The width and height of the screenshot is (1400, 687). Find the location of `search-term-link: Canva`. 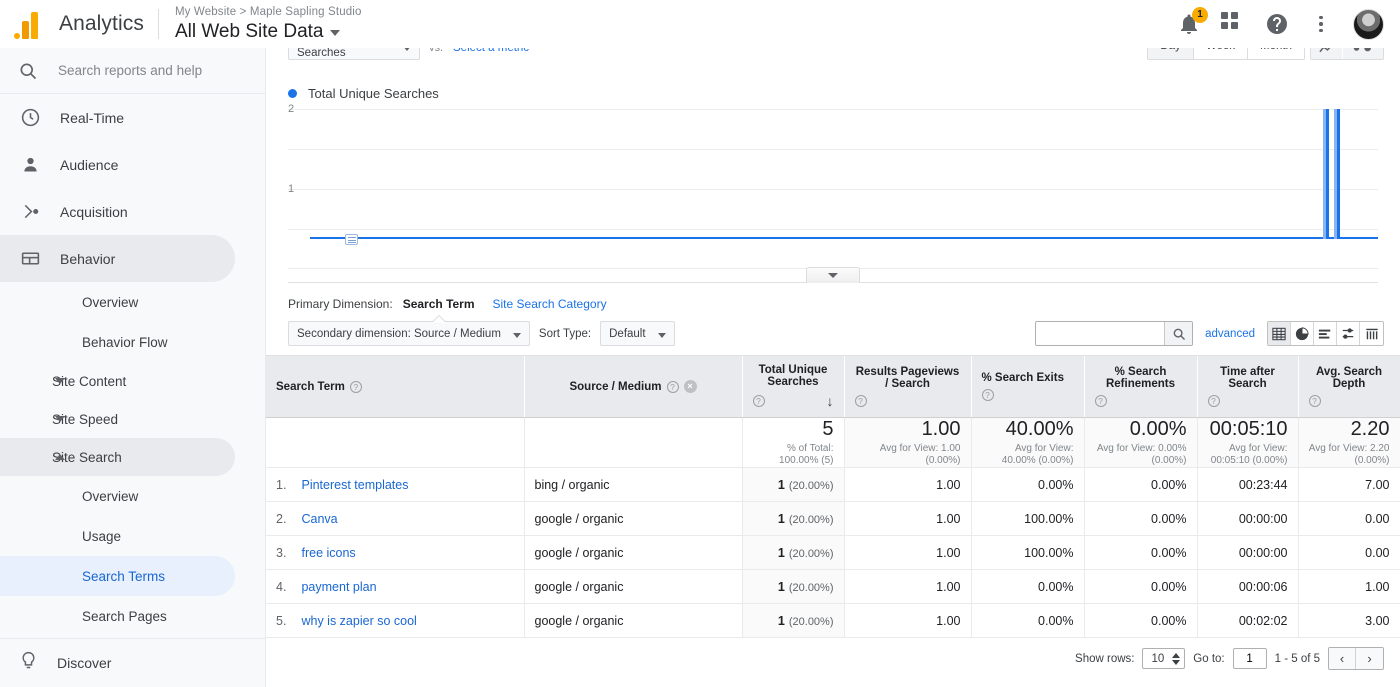

search-term-link: Canva is located at coordinates (319, 519).